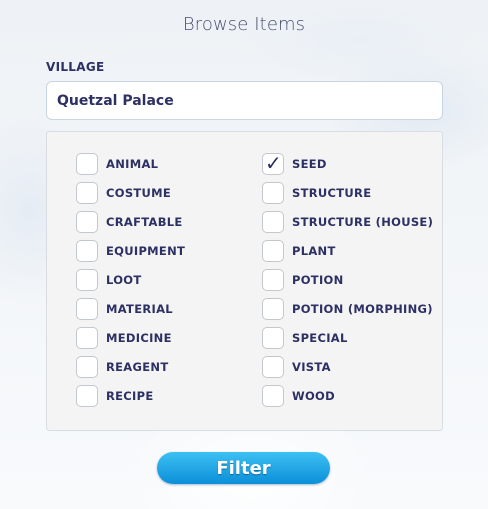  I want to click on category-plant: PLANT, so click(347, 250).